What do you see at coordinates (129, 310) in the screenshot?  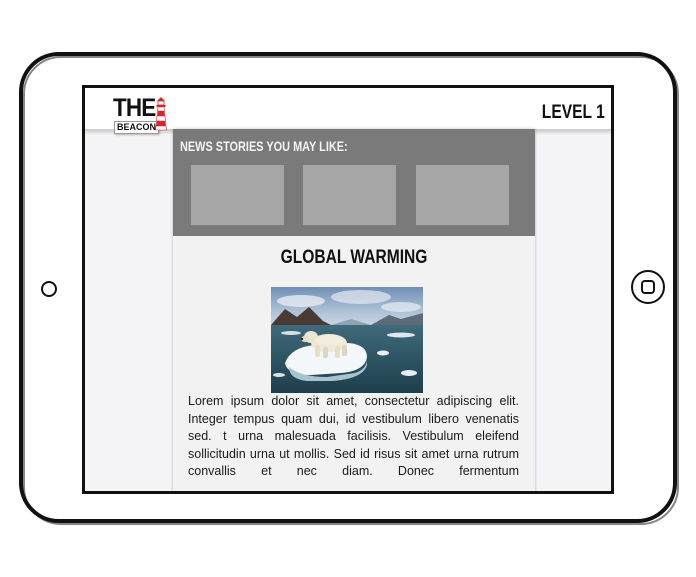 I see `left-margin` at bounding box center [129, 310].